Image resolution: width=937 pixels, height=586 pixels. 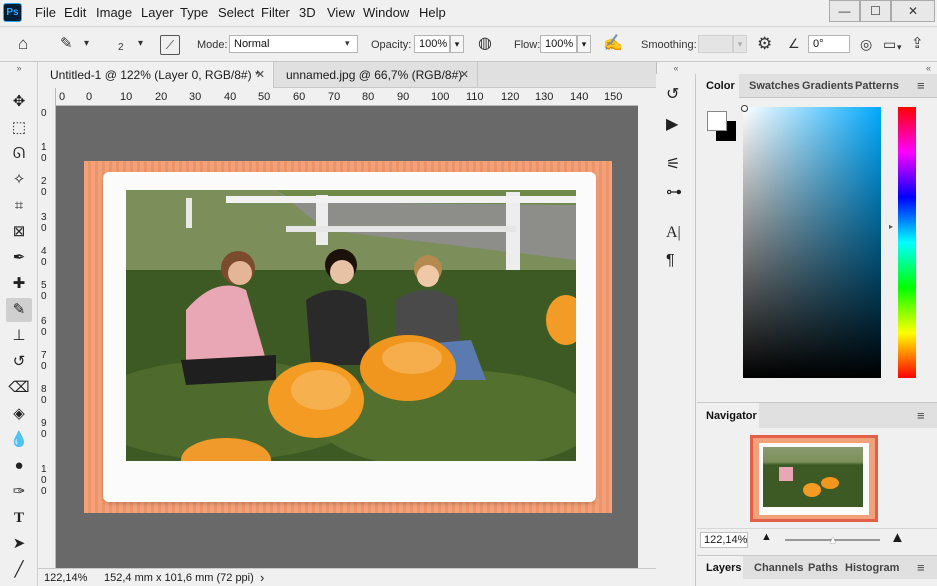 What do you see at coordinates (170, 45) in the screenshot?
I see `brush-settings-icon: ⟋` at bounding box center [170, 45].